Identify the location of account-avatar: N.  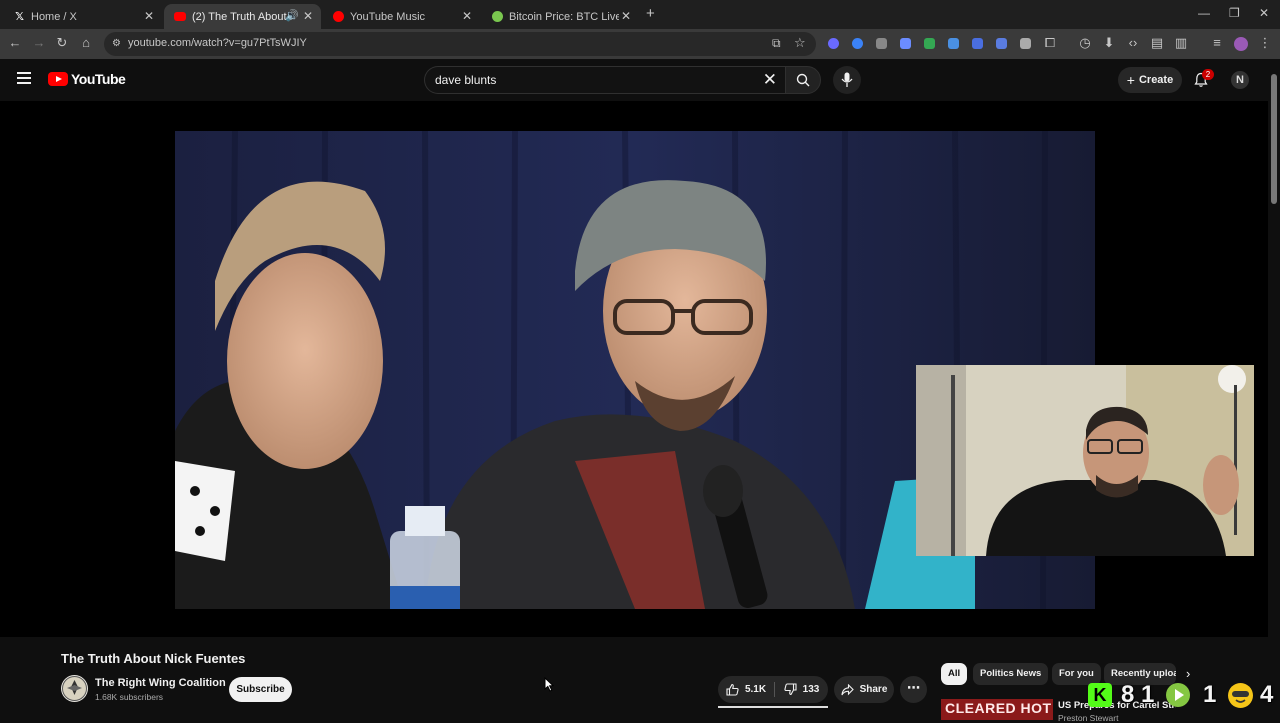
(1240, 80).